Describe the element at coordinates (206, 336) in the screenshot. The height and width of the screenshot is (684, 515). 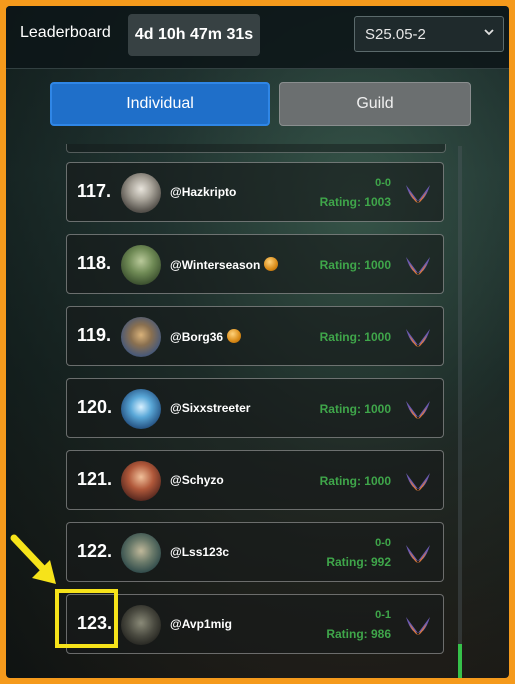
I see `username: @Borg36` at that location.